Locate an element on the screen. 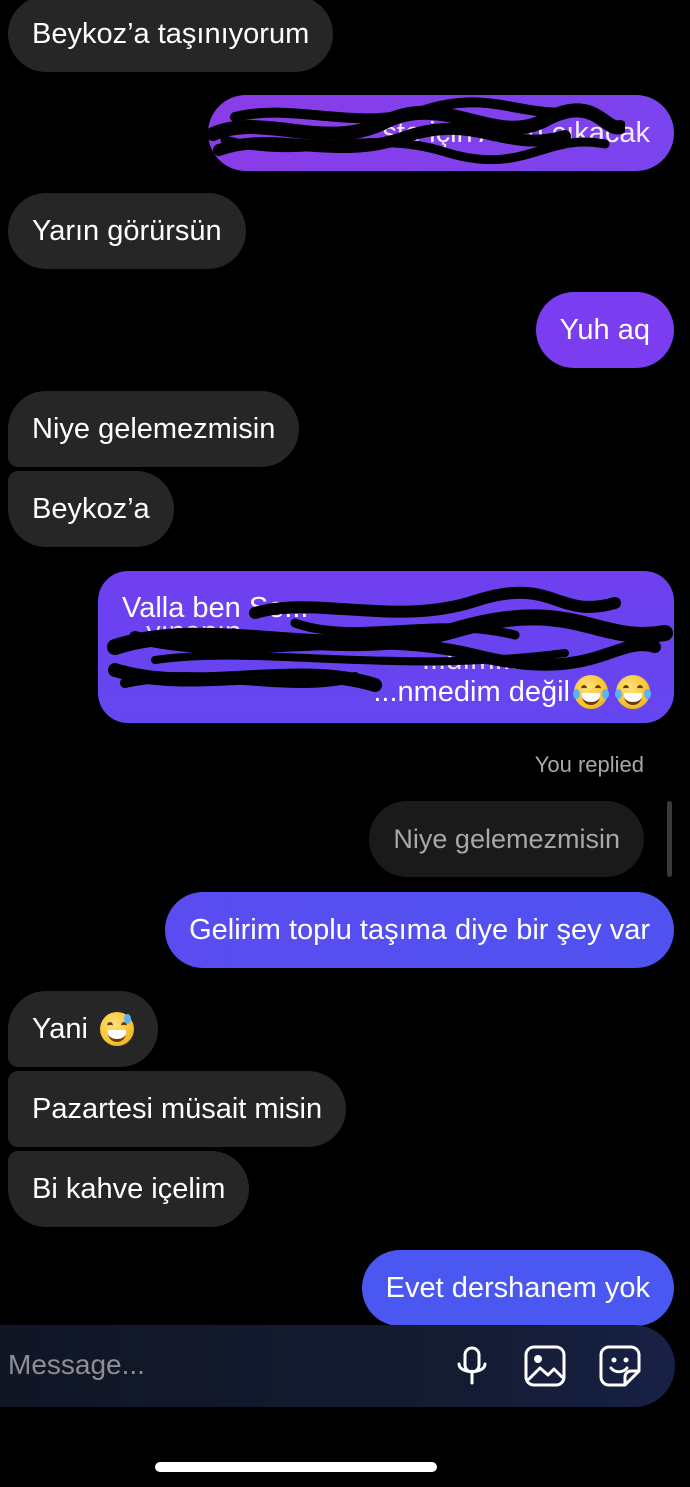 The image size is (690, 1487). microphone-icon is located at coordinates (472, 1366).